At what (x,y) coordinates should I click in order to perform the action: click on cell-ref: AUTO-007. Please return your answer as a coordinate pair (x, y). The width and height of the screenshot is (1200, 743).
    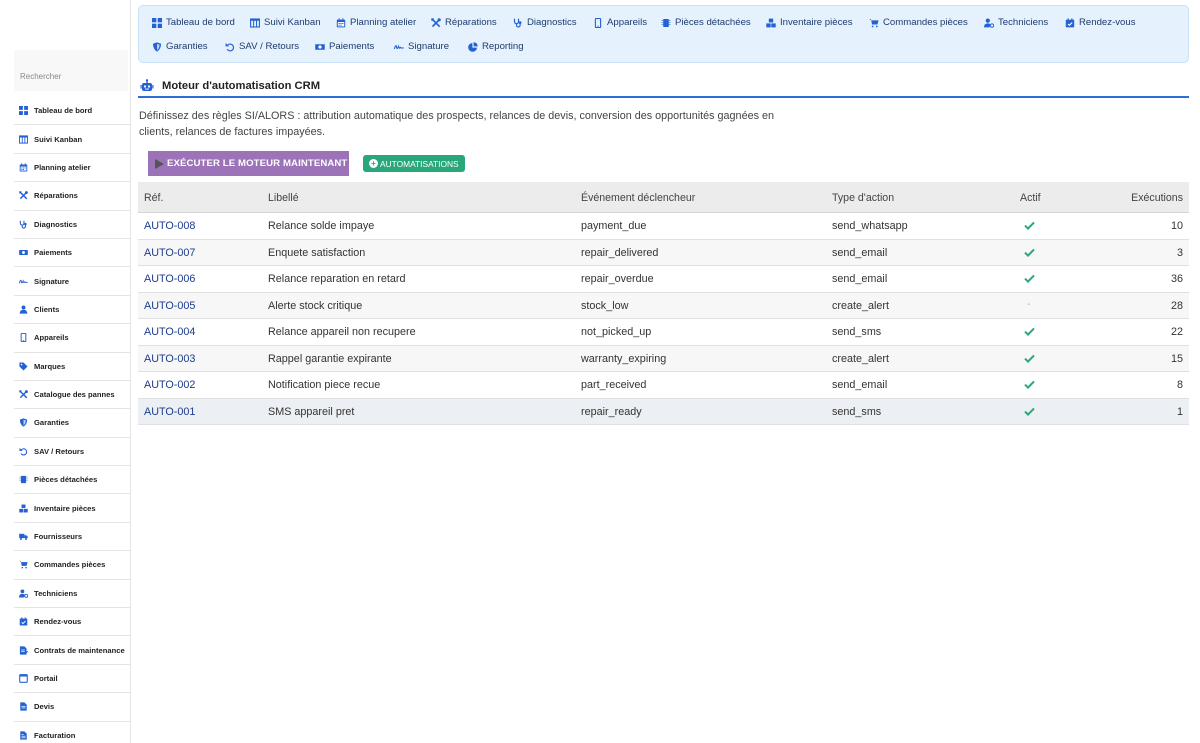
    Looking at the image, I should click on (169, 253).